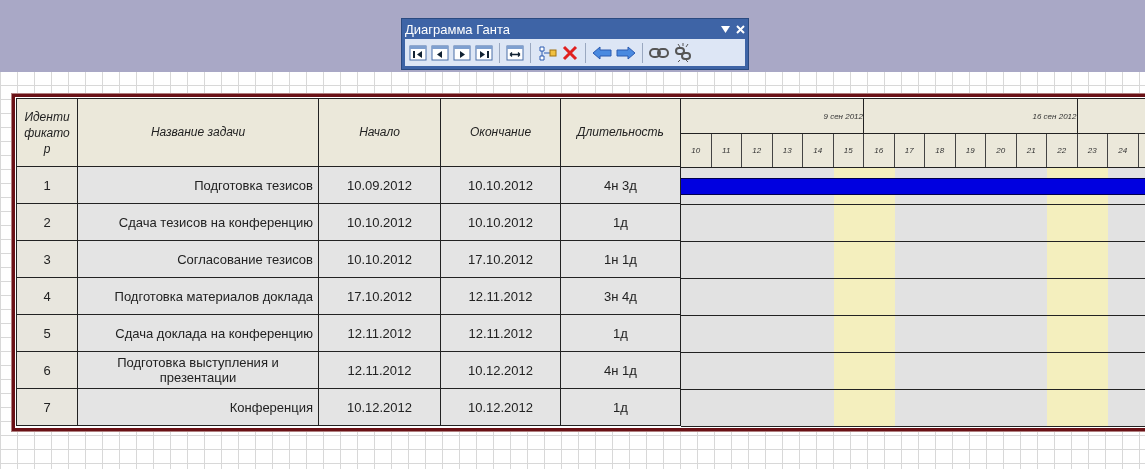 This screenshot has height=469, width=1145. What do you see at coordinates (47, 296) in the screenshot?
I see `id-cell: 4` at bounding box center [47, 296].